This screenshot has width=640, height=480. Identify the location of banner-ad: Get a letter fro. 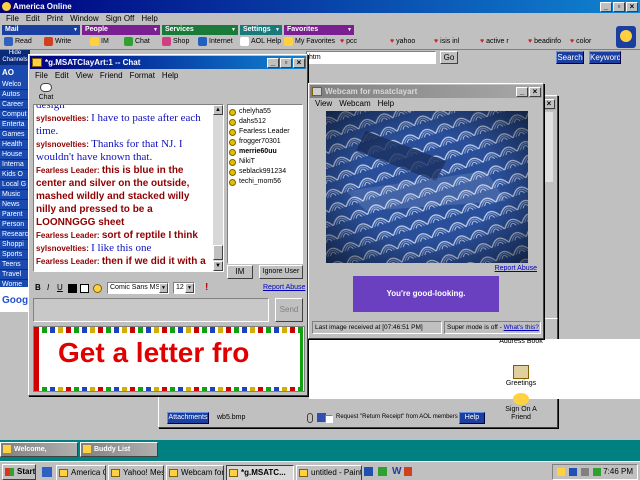
(169, 359).